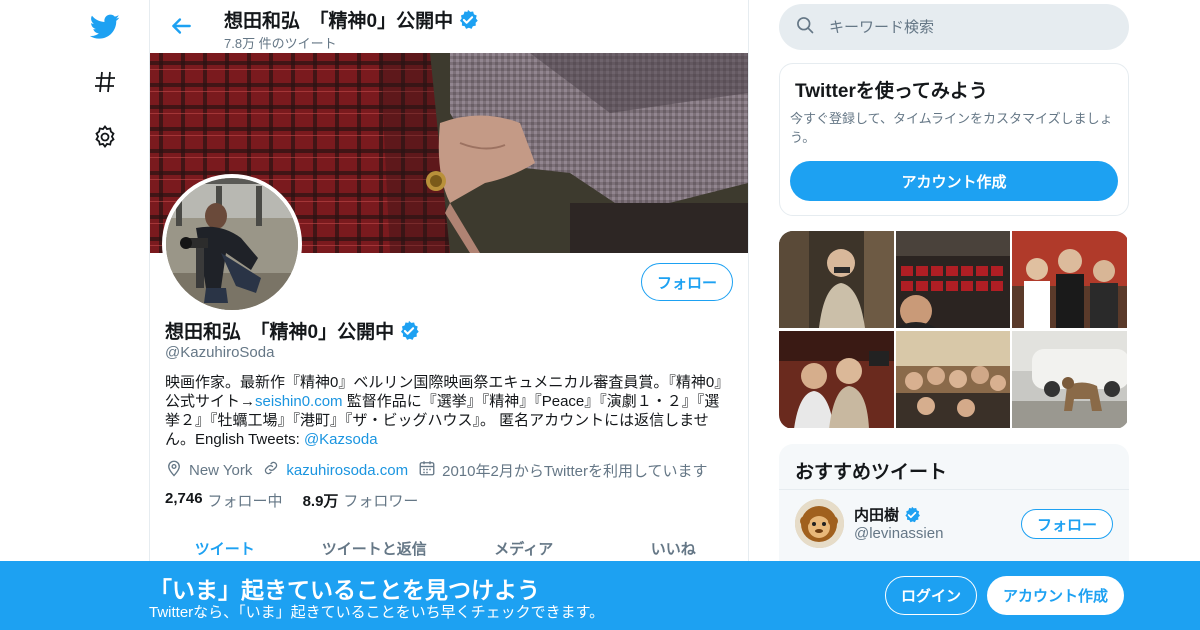  I want to click on joined-item: 2010年2月からTwitterを利用しています, so click(563, 470).